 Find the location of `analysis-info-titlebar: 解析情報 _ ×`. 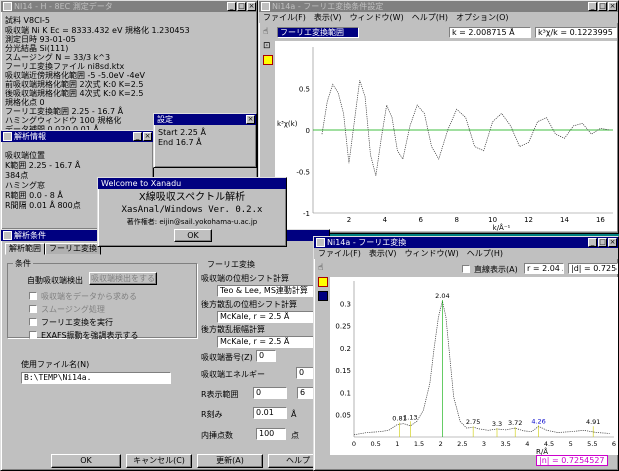

analysis-info-titlebar: 解析情報 _ × is located at coordinates (77, 136).